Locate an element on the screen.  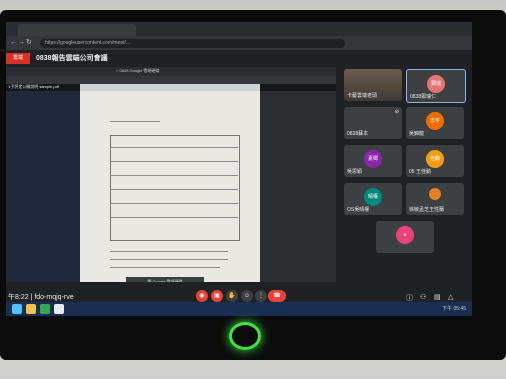
avatar: 素卿 is located at coordinates (373, 159).